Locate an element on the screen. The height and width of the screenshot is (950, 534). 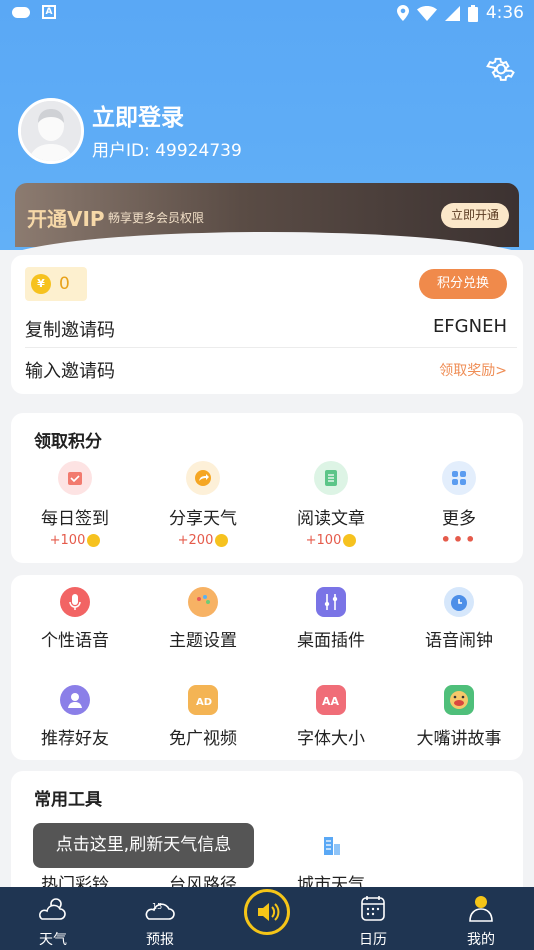
settings-gear-icon is located at coordinates (501, 69).